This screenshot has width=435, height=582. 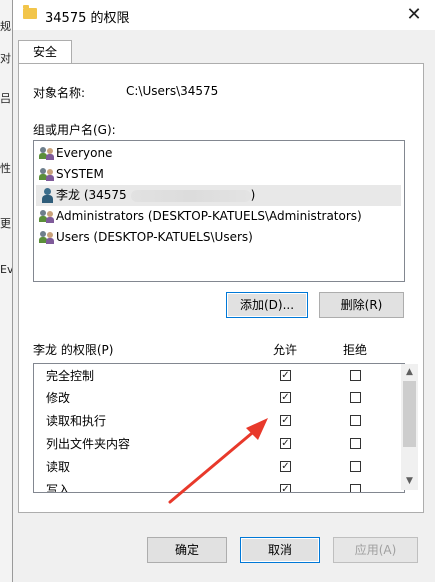 I want to click on deny-header: 拒绝, so click(x=355, y=350).